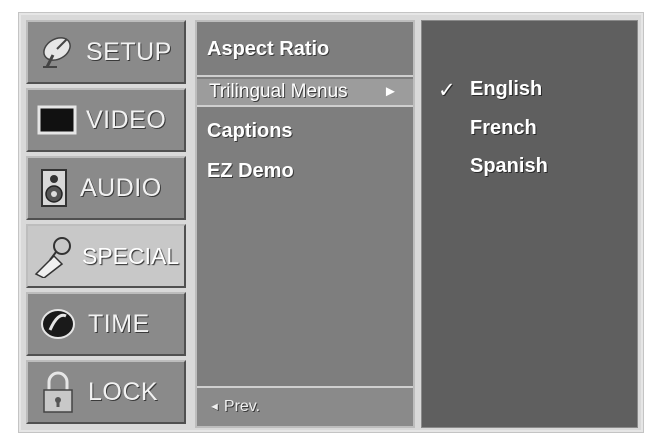 The width and height of the screenshot is (647, 441). Describe the element at coordinates (268, 49) in the screenshot. I see `menu-item-aspect-ratio: Aspect Ratio` at that location.